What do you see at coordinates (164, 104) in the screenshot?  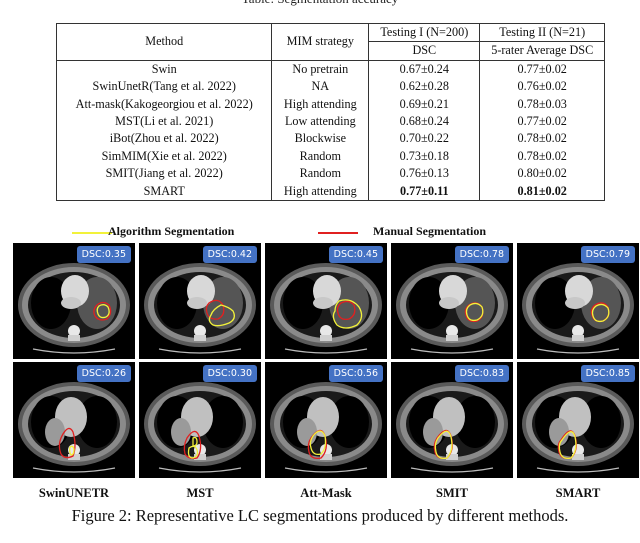 I see `cell-method: Att-mask(Kakogeorgiou et al. 2022)` at bounding box center [164, 104].